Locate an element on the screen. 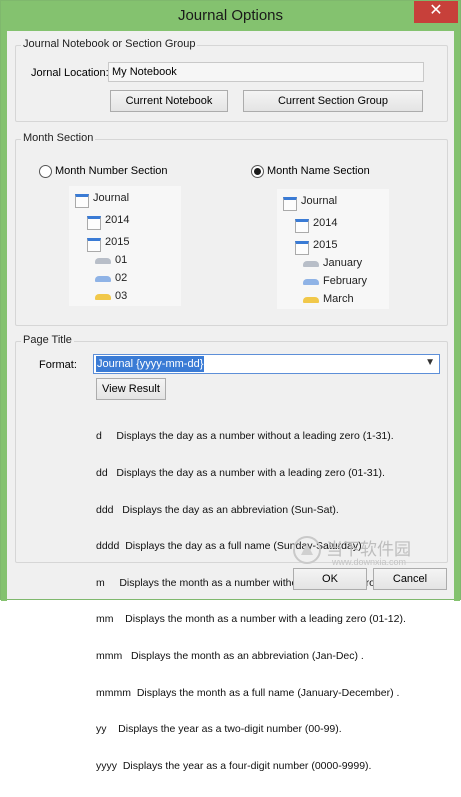 This screenshot has width=461, height=797. cancel-button: Cancel is located at coordinates (410, 579).